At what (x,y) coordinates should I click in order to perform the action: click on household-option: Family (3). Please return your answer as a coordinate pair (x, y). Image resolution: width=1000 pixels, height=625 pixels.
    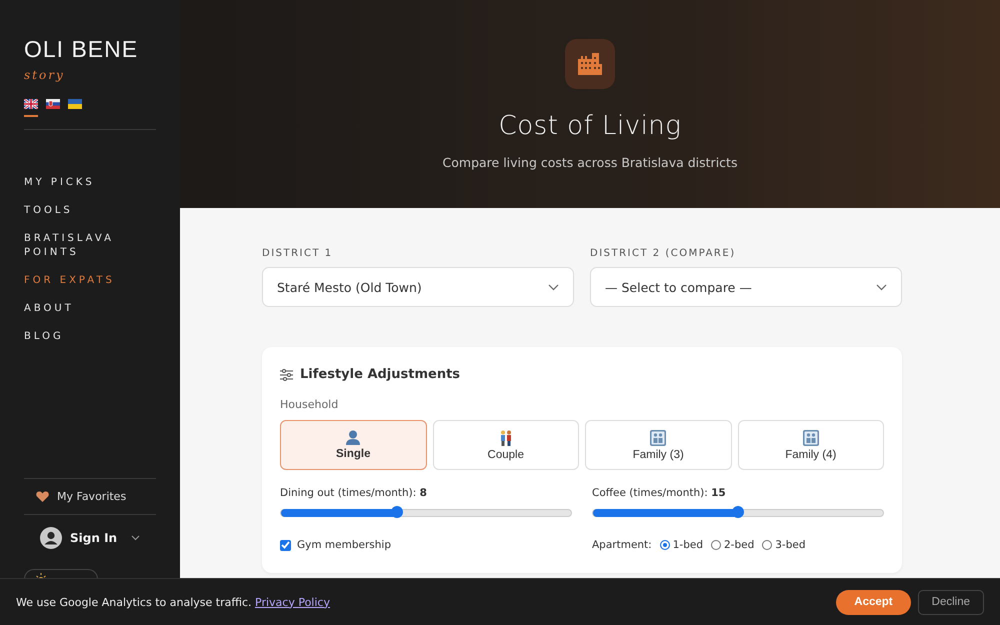
    Looking at the image, I should click on (658, 445).